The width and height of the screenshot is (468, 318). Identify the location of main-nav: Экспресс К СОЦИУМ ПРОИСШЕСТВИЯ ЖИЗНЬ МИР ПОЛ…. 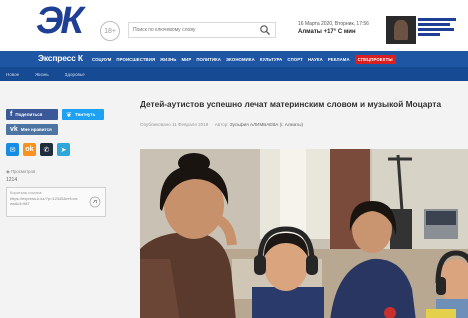
(234, 59).